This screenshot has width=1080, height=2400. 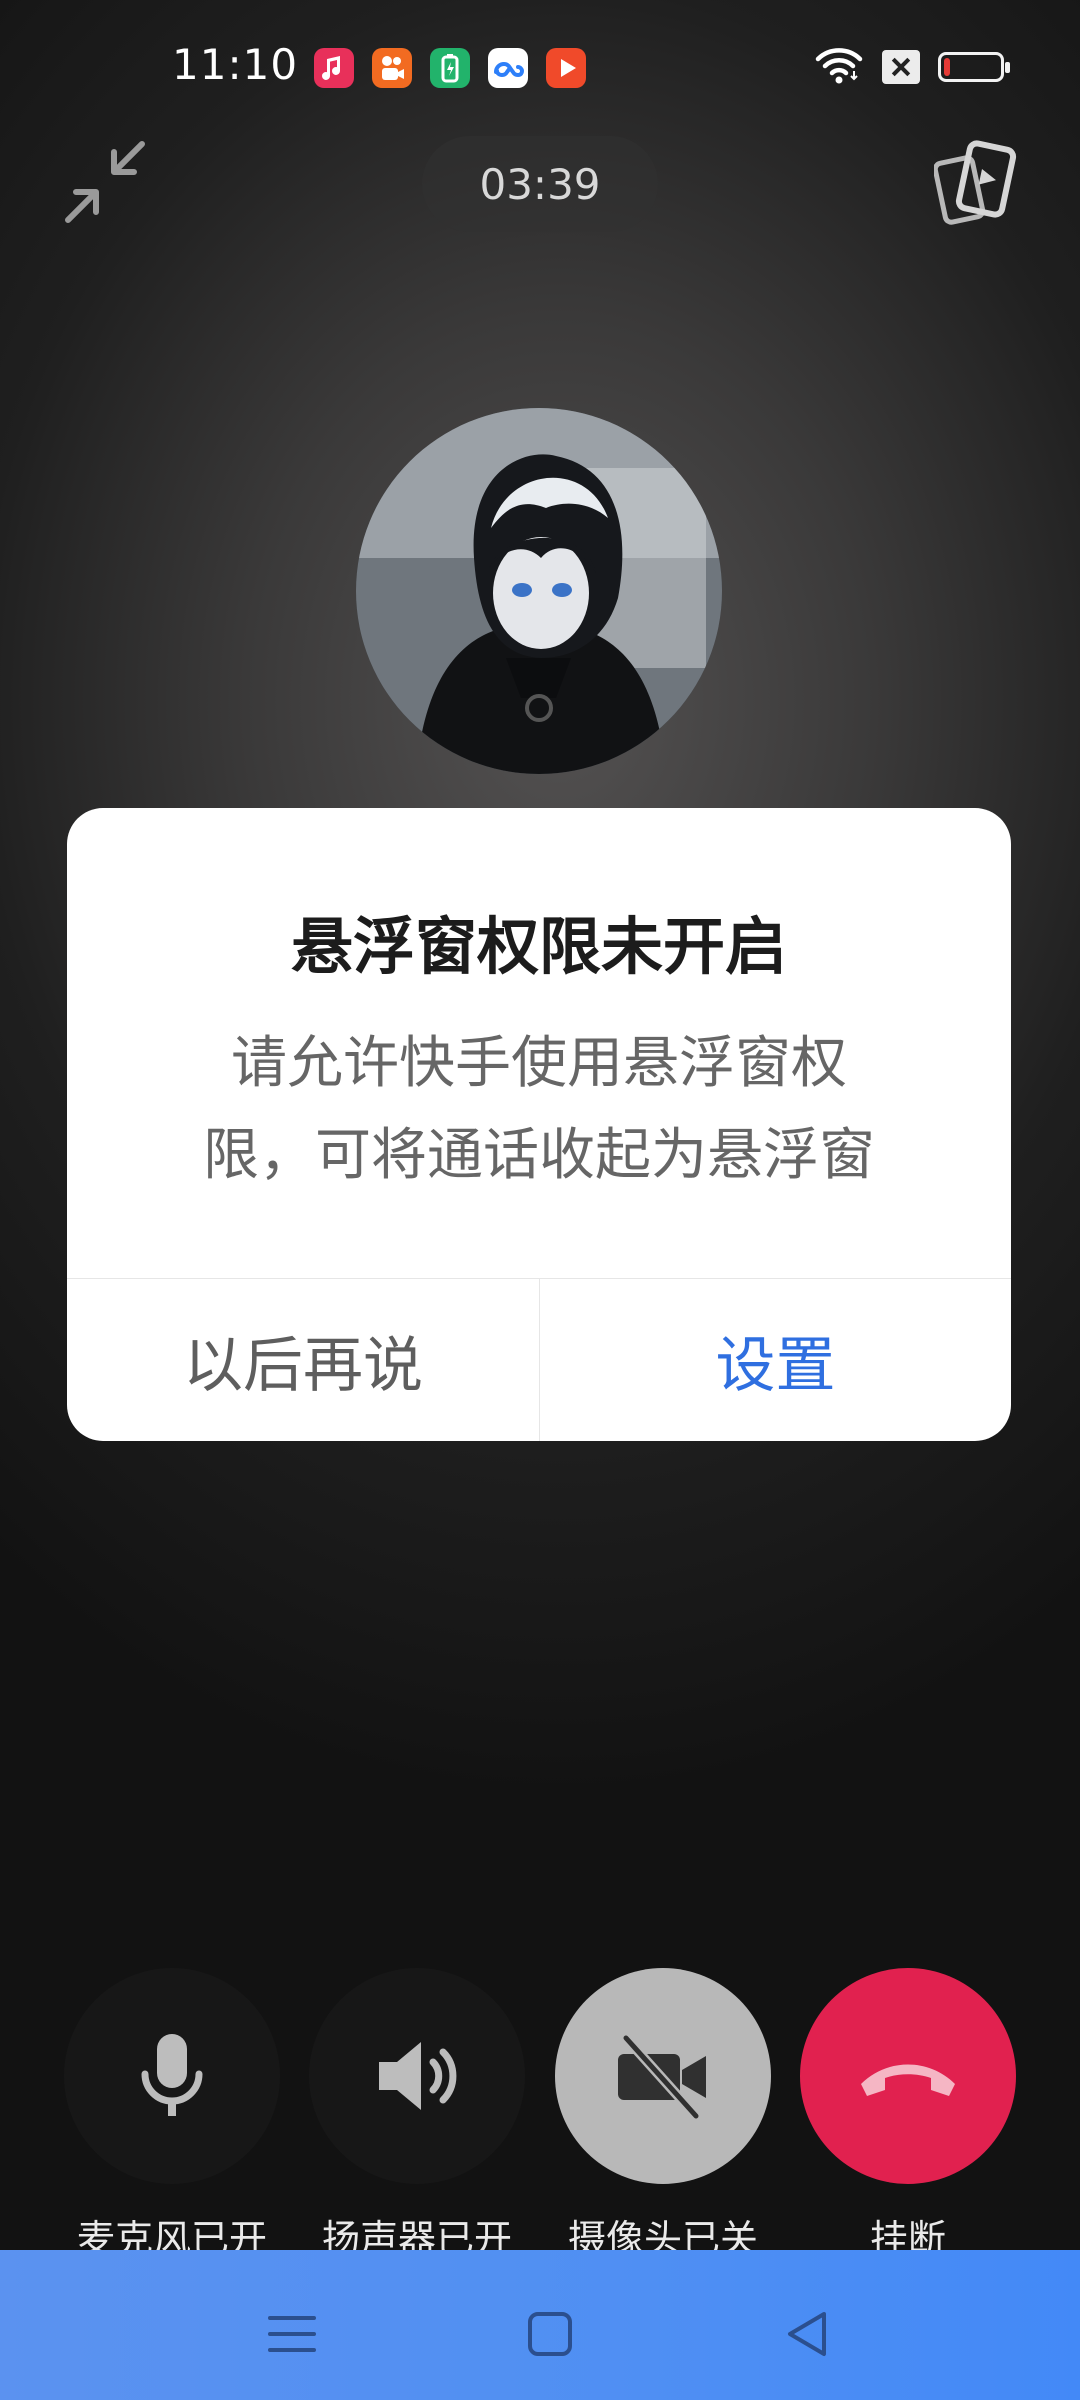 What do you see at coordinates (566, 68) in the screenshot?
I see `video-play-app-icon` at bounding box center [566, 68].